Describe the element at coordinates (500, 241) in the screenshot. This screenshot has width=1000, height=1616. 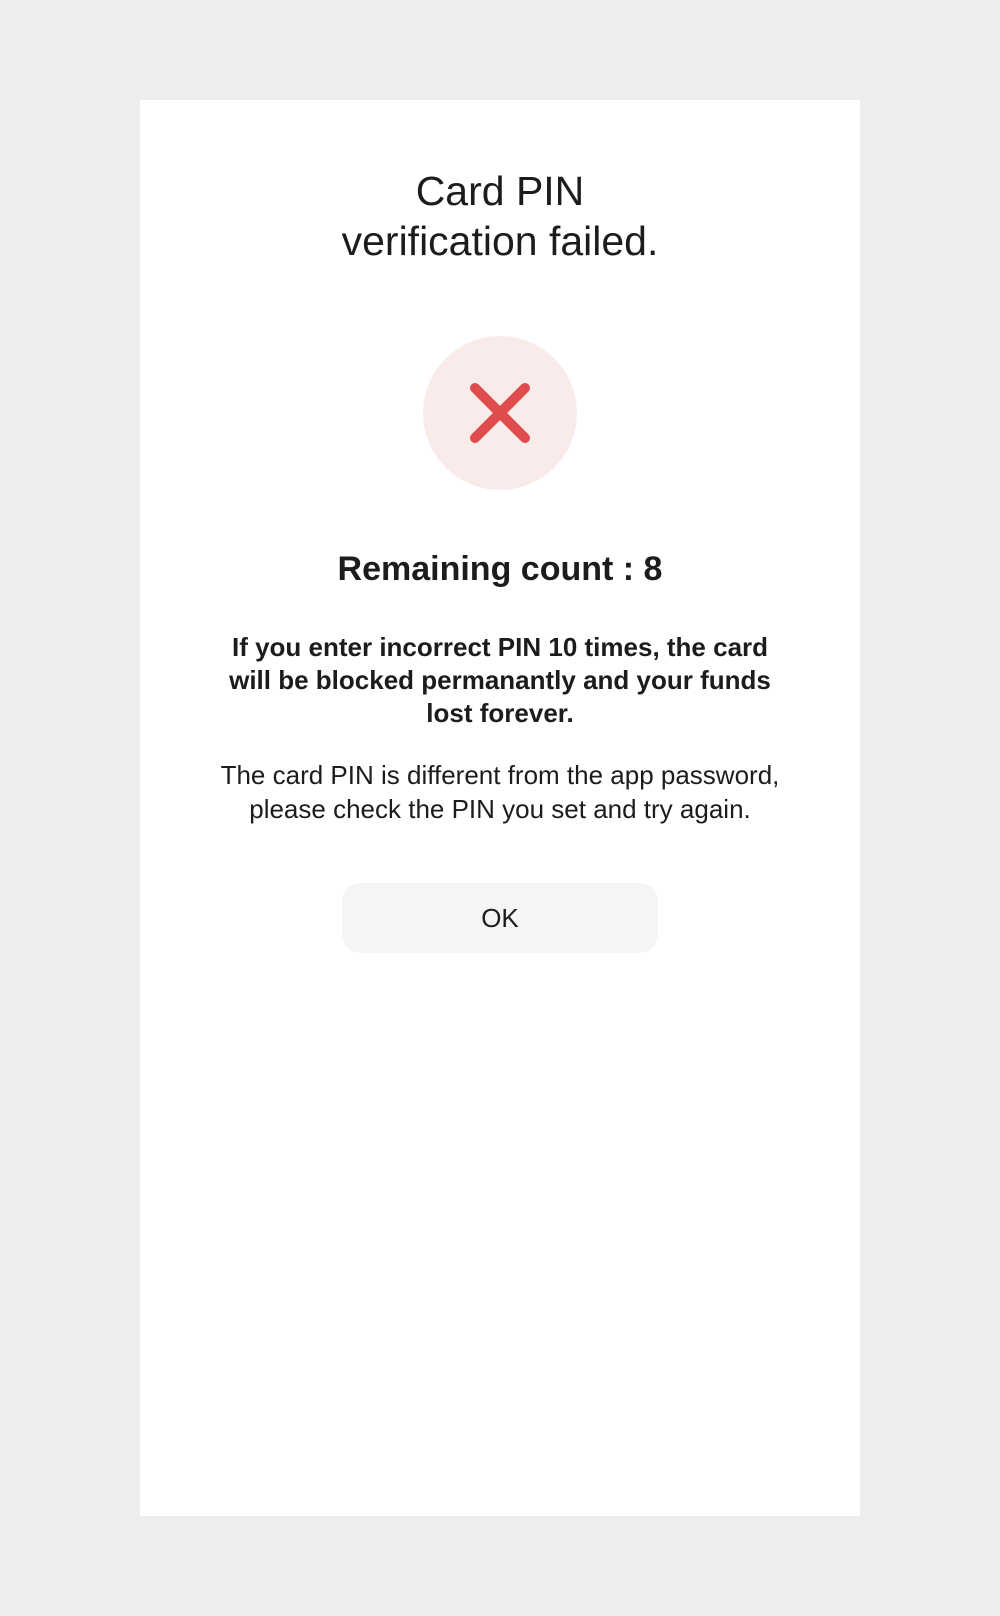
I see `dialog-title-line-2: verification failed.` at that location.